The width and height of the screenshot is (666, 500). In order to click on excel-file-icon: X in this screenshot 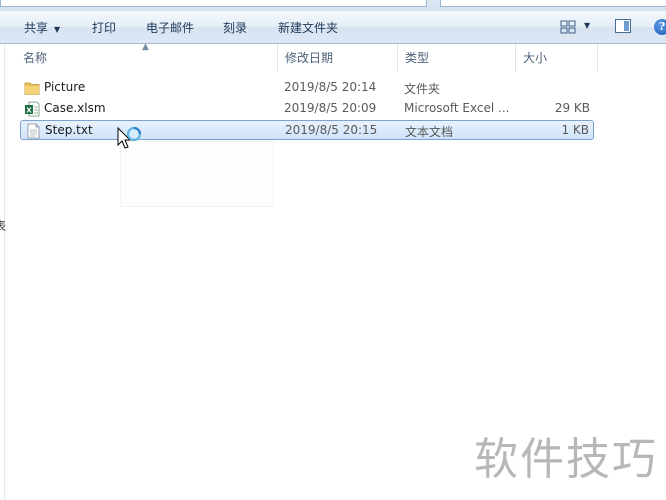, I will do `click(32, 109)`.